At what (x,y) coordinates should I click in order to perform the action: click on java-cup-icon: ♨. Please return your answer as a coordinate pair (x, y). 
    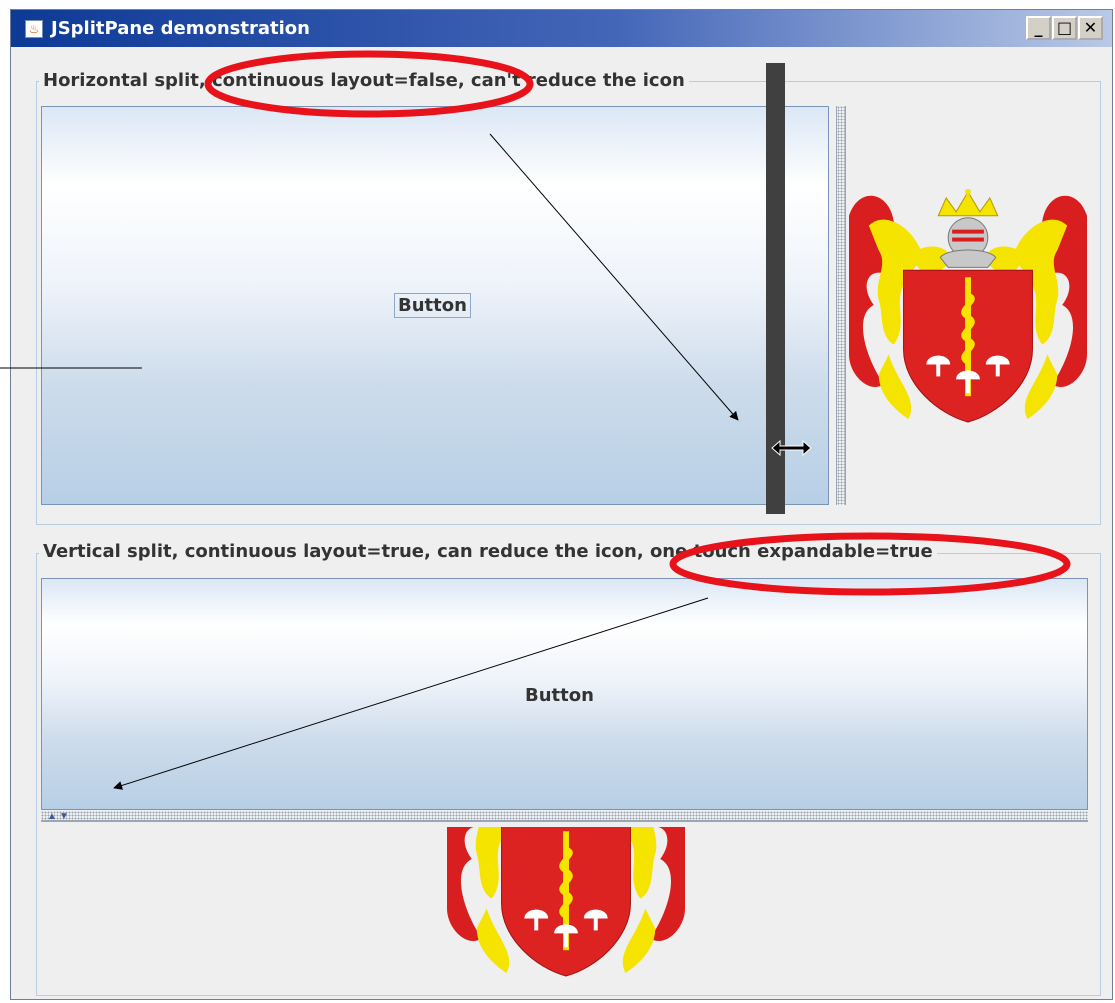
    Looking at the image, I should click on (34, 29).